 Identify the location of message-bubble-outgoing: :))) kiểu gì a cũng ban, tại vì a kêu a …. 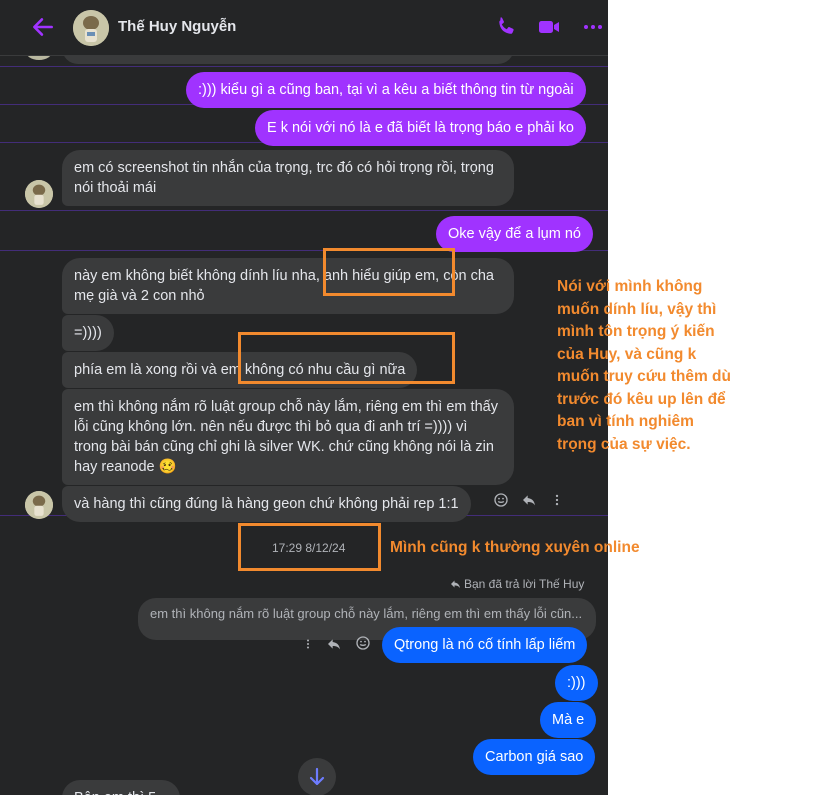
(386, 90).